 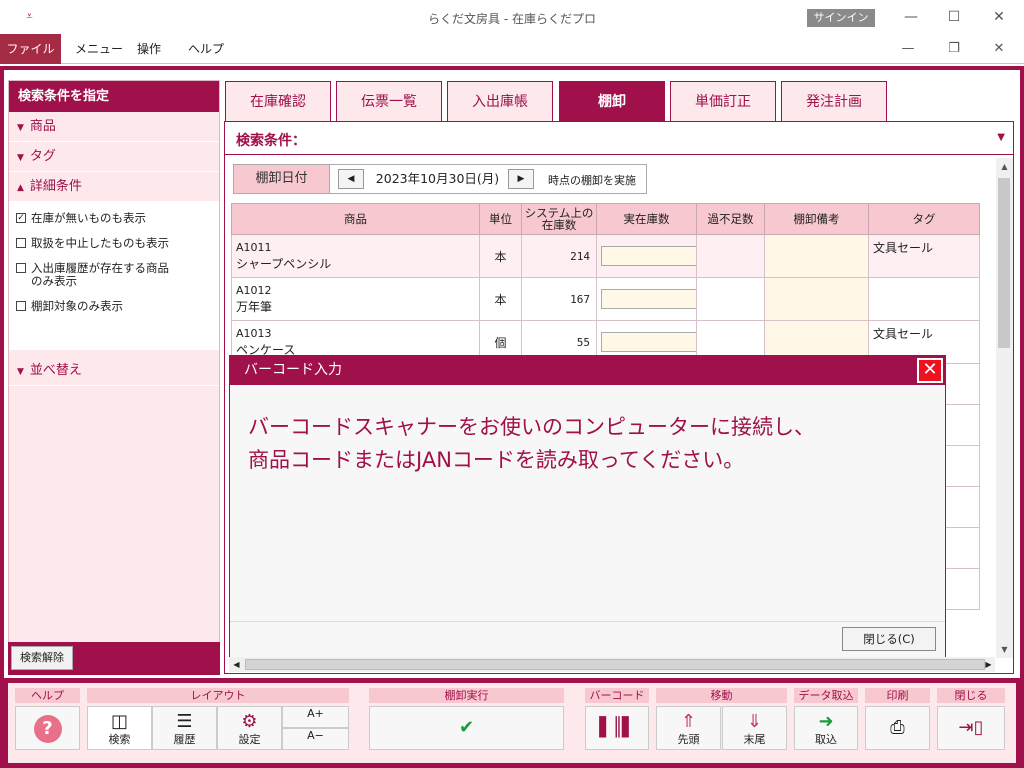 I want to click on gear-icon: ⚙, so click(x=249, y=721).